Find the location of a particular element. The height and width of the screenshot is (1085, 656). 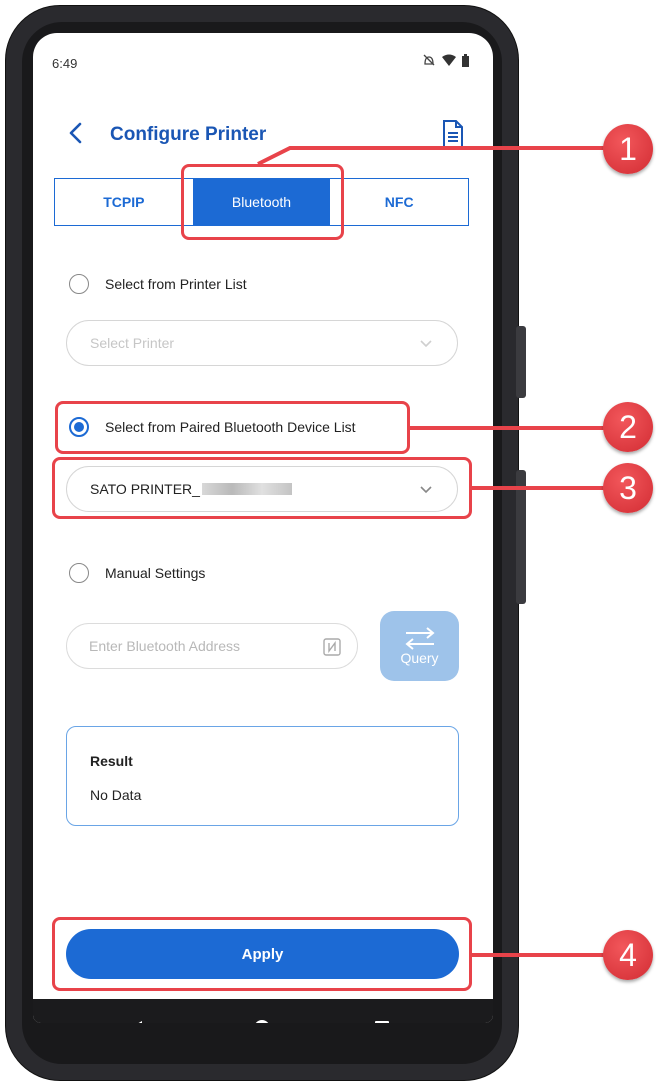

chevron-down-icon is located at coordinates (426, 344).